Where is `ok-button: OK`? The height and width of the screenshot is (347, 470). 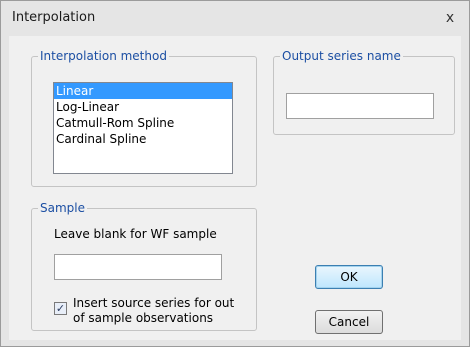
ok-button: OK is located at coordinates (349, 277).